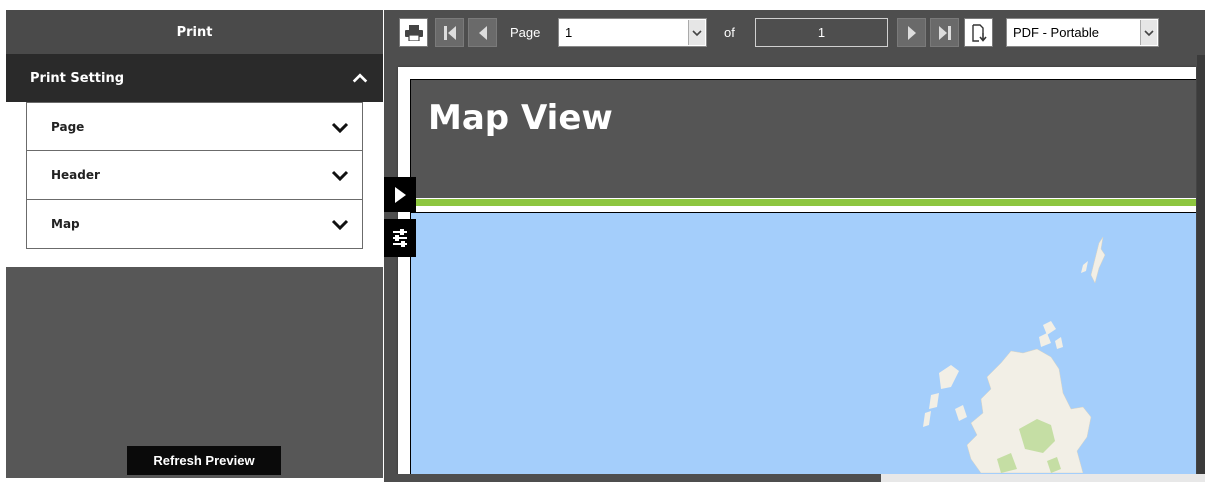  I want to click on total-pages: 1, so click(821, 32).